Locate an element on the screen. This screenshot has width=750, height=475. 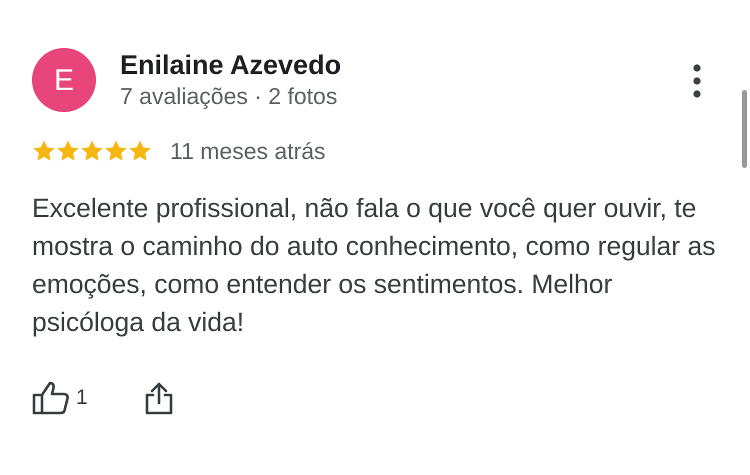
like-button: 1 is located at coordinates (60, 397).